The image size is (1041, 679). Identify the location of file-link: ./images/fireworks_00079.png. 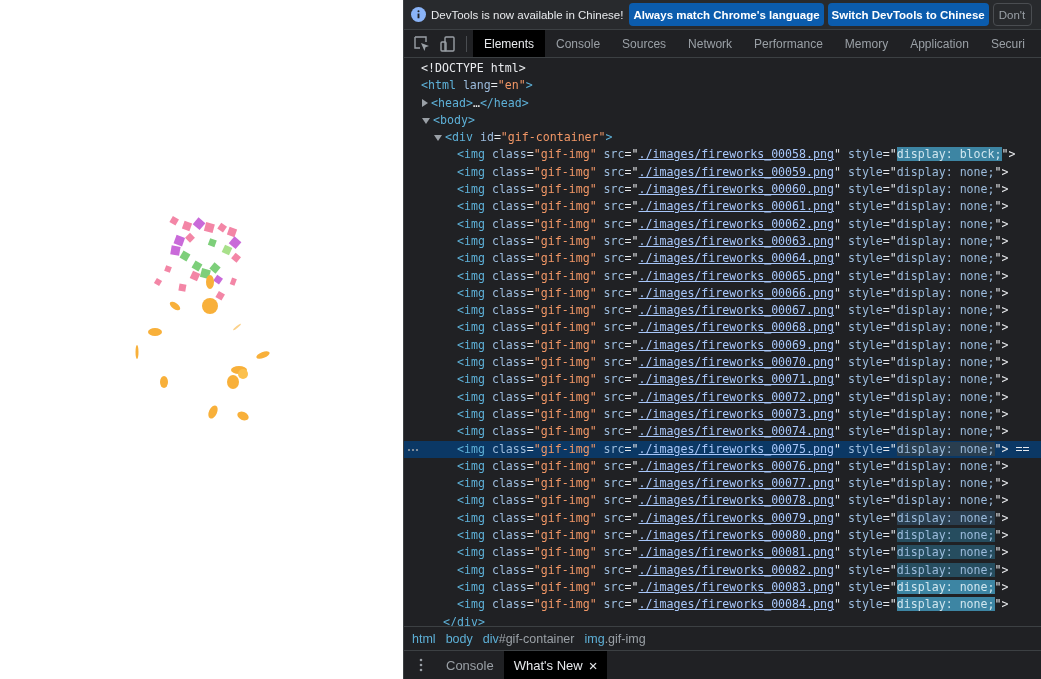
(736, 517).